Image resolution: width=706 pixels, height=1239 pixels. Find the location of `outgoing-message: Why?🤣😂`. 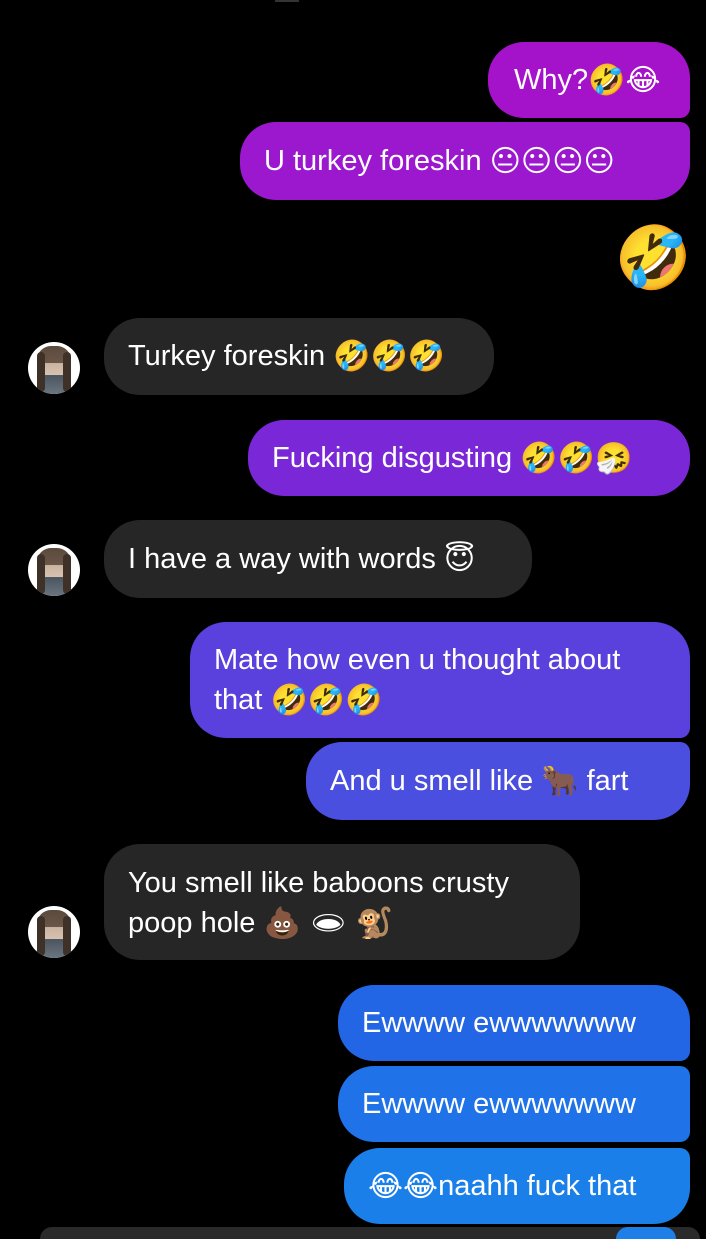

outgoing-message: Why?🤣😂 is located at coordinates (589, 80).